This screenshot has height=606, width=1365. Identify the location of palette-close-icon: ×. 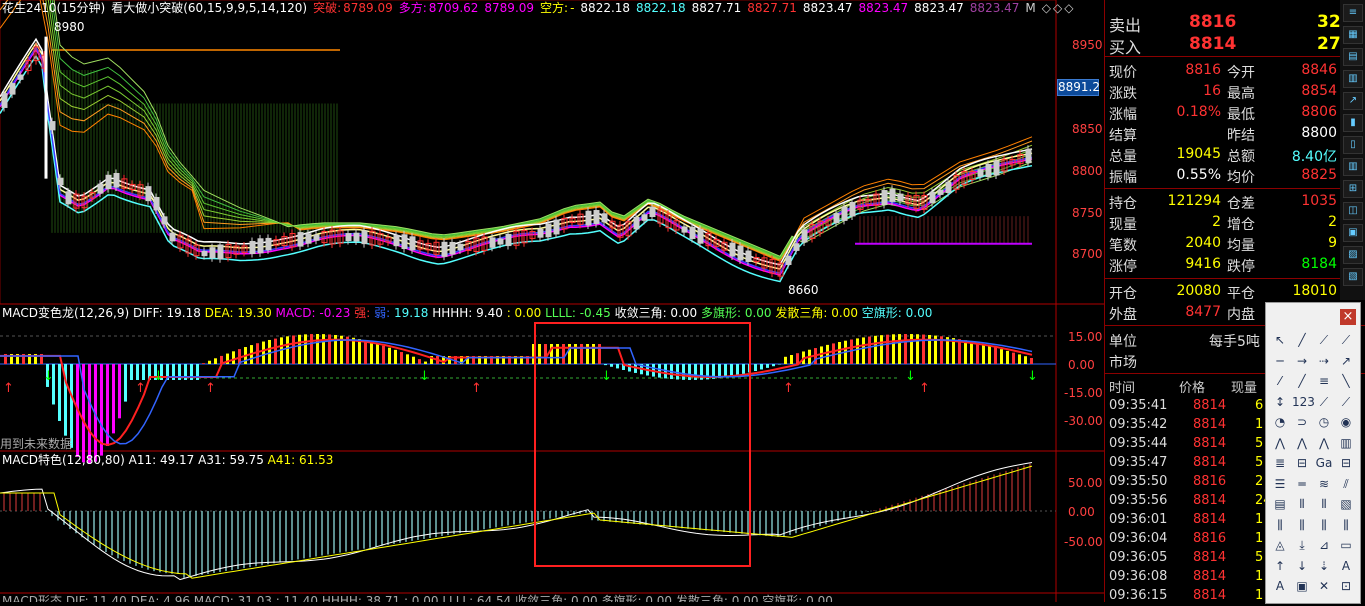
(1348, 317).